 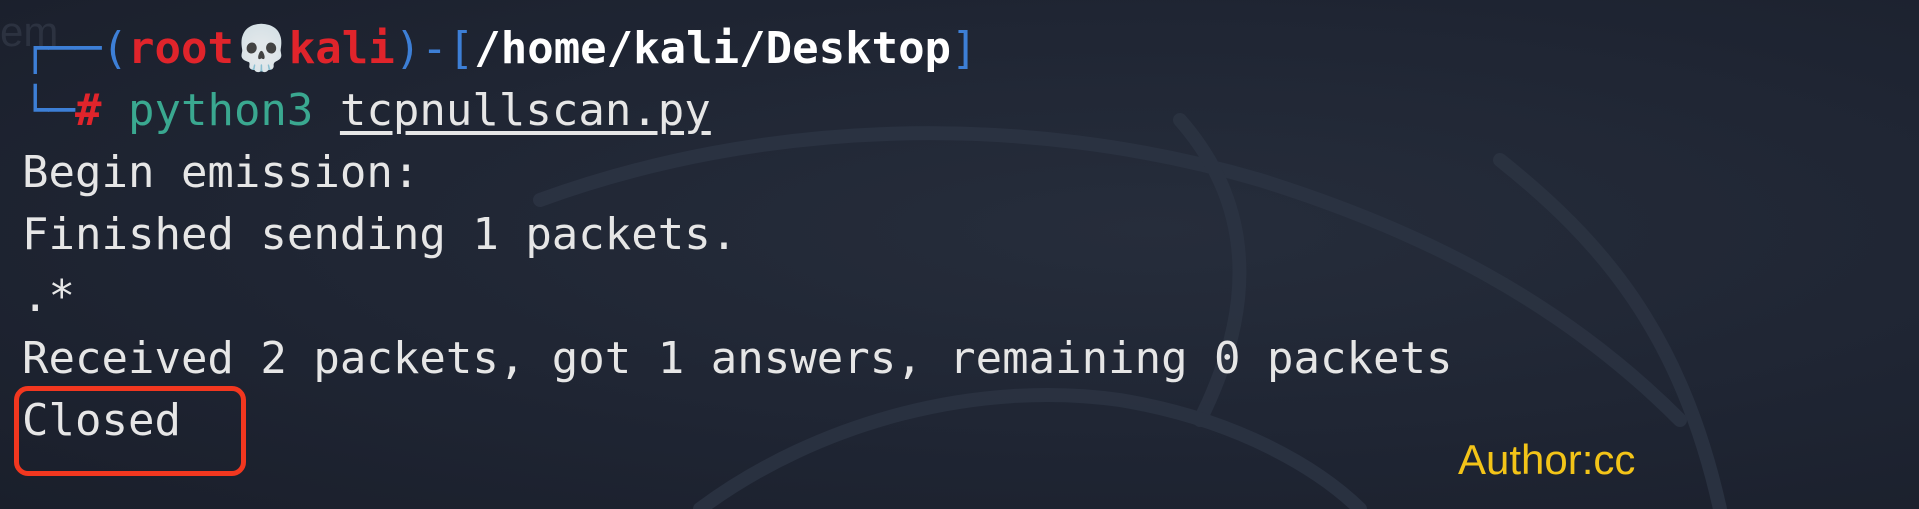 What do you see at coordinates (220, 110) in the screenshot?
I see `command-program: python3` at bounding box center [220, 110].